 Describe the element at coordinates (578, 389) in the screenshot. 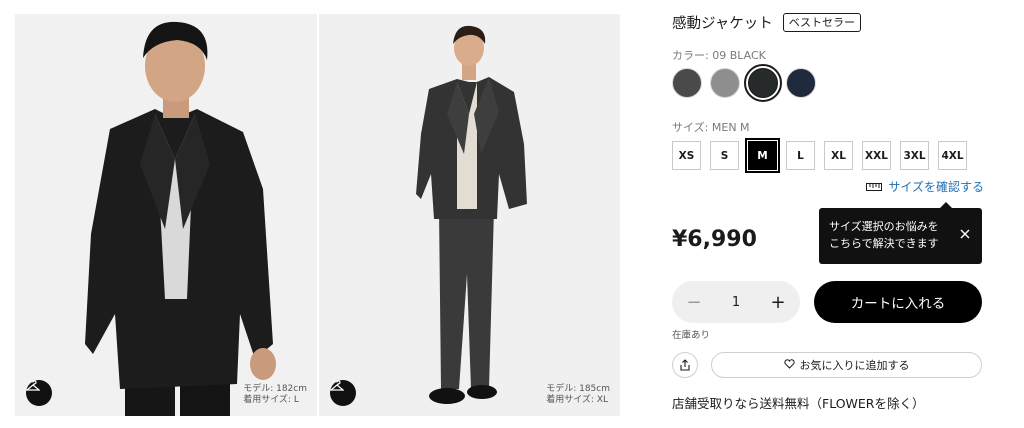

I see `model-height: モデル: 185cm` at that location.